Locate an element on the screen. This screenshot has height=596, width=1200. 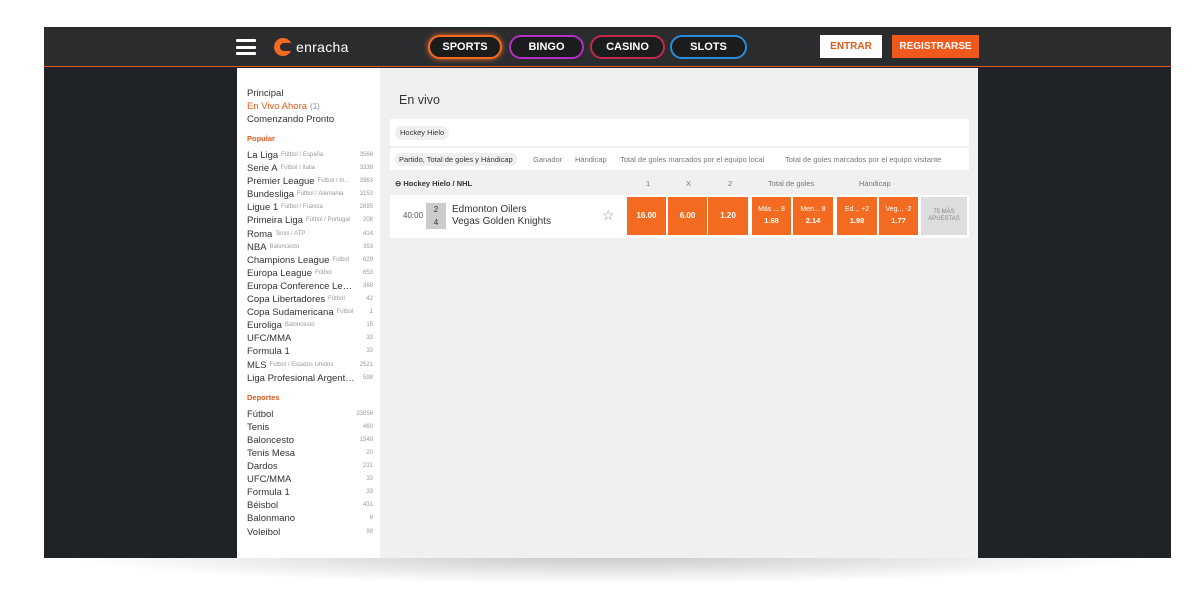
hamburger-menu-icon is located at coordinates (246, 47).